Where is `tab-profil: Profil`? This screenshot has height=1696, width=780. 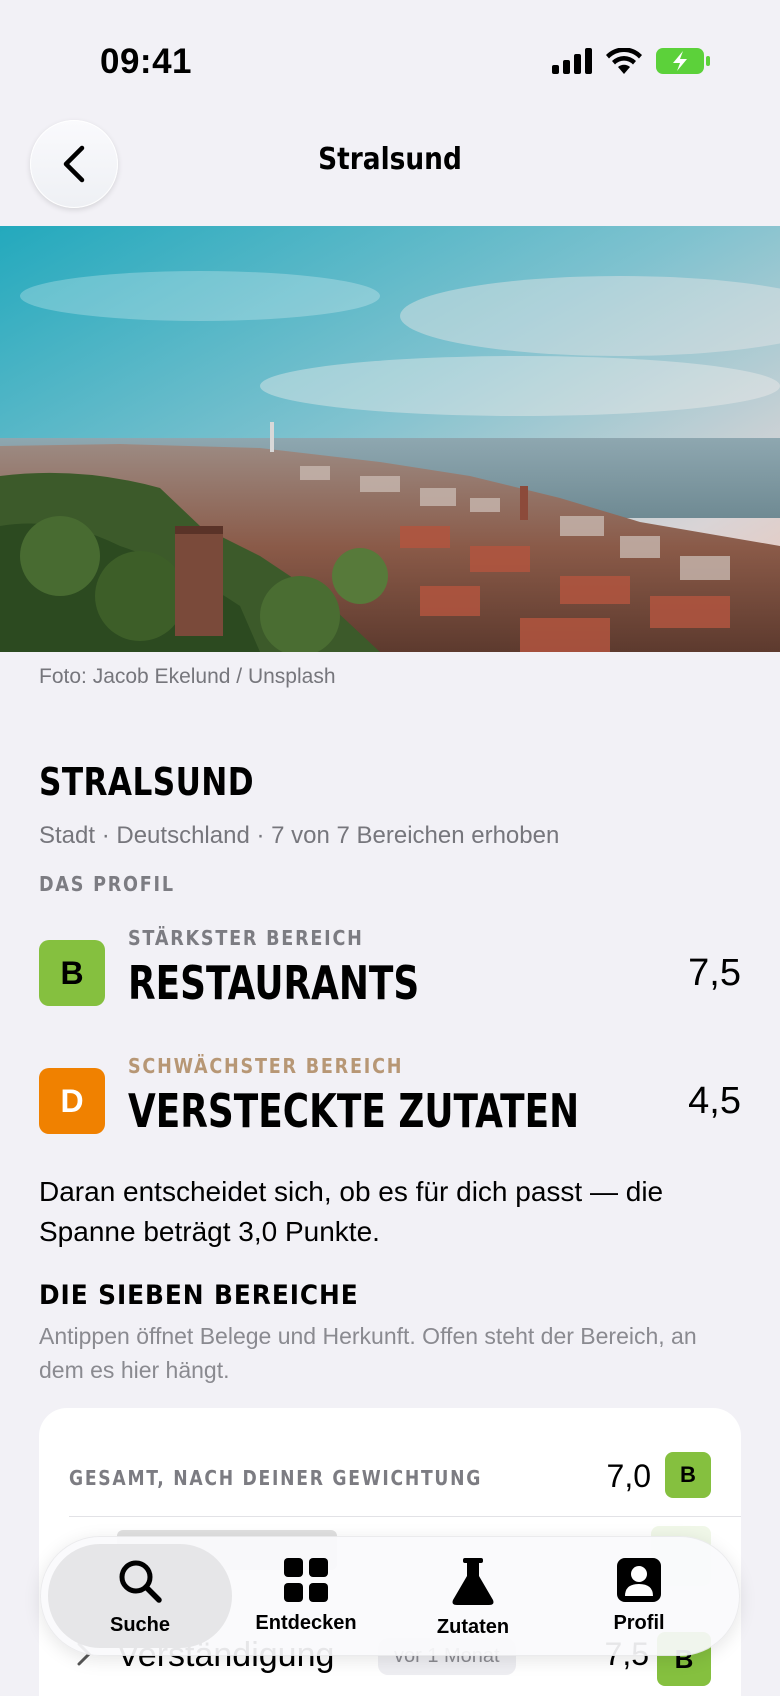 tab-profil: Profil is located at coordinates (639, 1596).